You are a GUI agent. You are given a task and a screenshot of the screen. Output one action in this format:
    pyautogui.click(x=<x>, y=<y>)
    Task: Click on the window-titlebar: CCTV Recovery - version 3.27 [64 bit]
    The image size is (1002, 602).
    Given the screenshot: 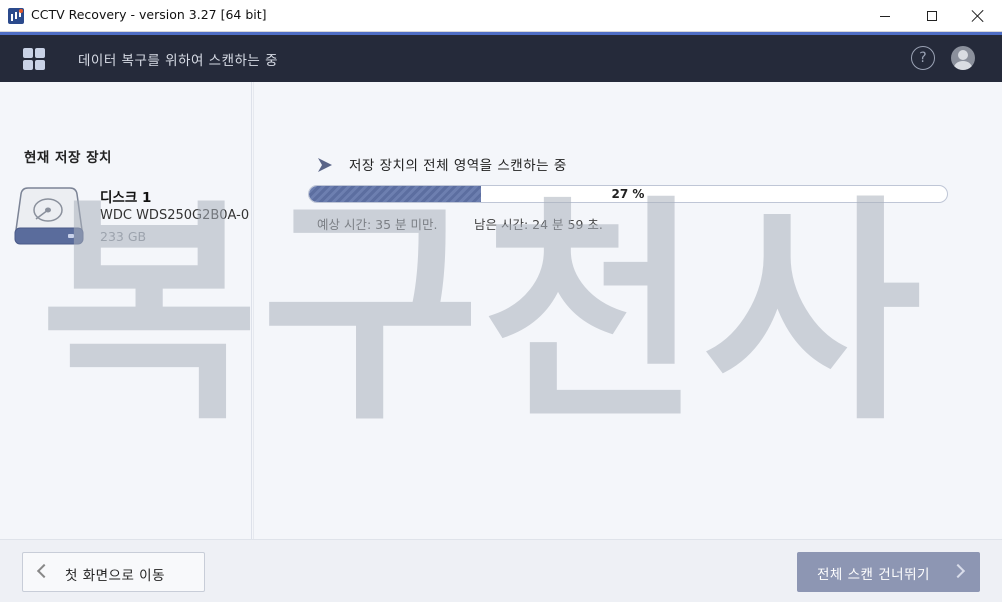 What is the action you would take?
    pyautogui.click(x=501, y=16)
    